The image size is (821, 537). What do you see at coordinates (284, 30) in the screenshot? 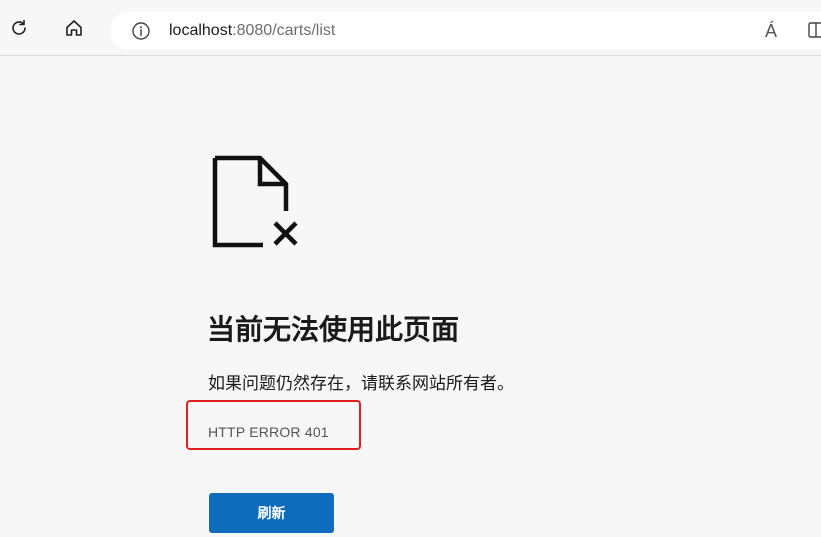
I see `url-path: :8080/carts/list` at bounding box center [284, 30].